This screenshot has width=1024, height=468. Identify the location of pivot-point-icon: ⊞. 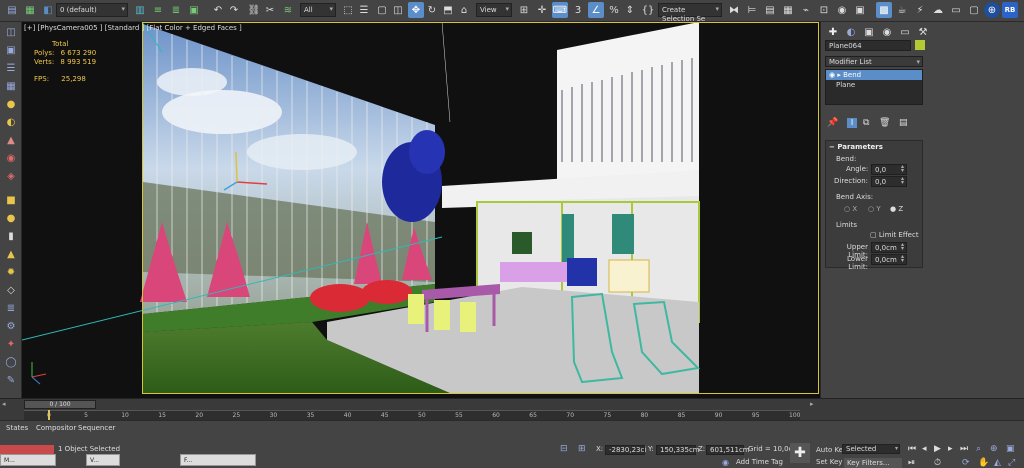
(524, 10).